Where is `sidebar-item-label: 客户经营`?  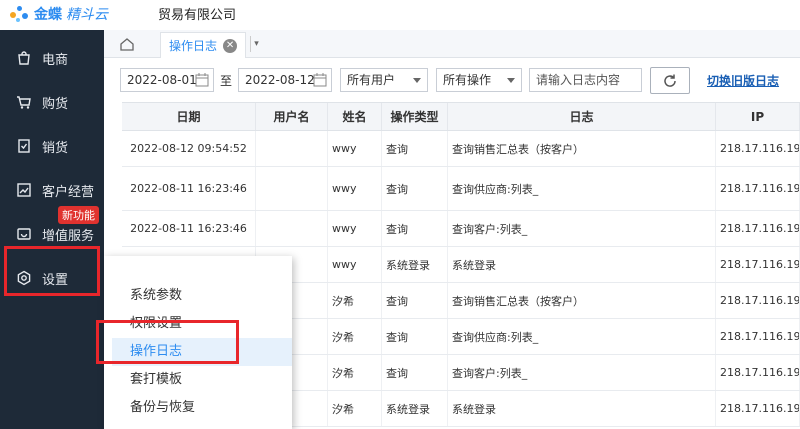 sidebar-item-label: 客户经营 is located at coordinates (68, 192).